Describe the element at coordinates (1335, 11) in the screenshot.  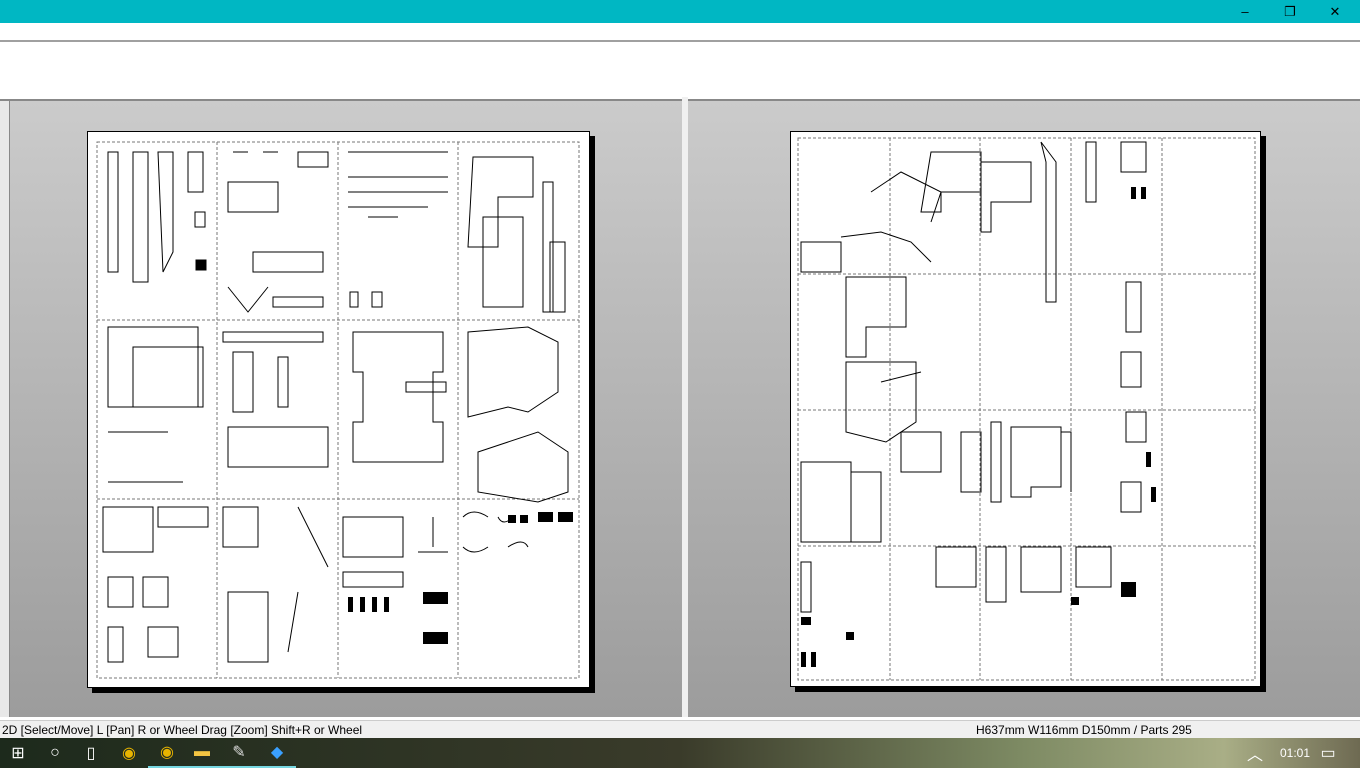
I see `close-button: ✕` at that location.